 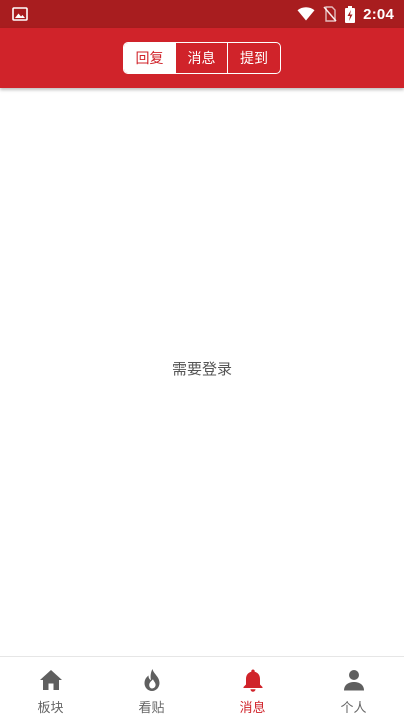 I want to click on bottom-nav: 板块 看贴 消息 个人, so click(x=202, y=688).